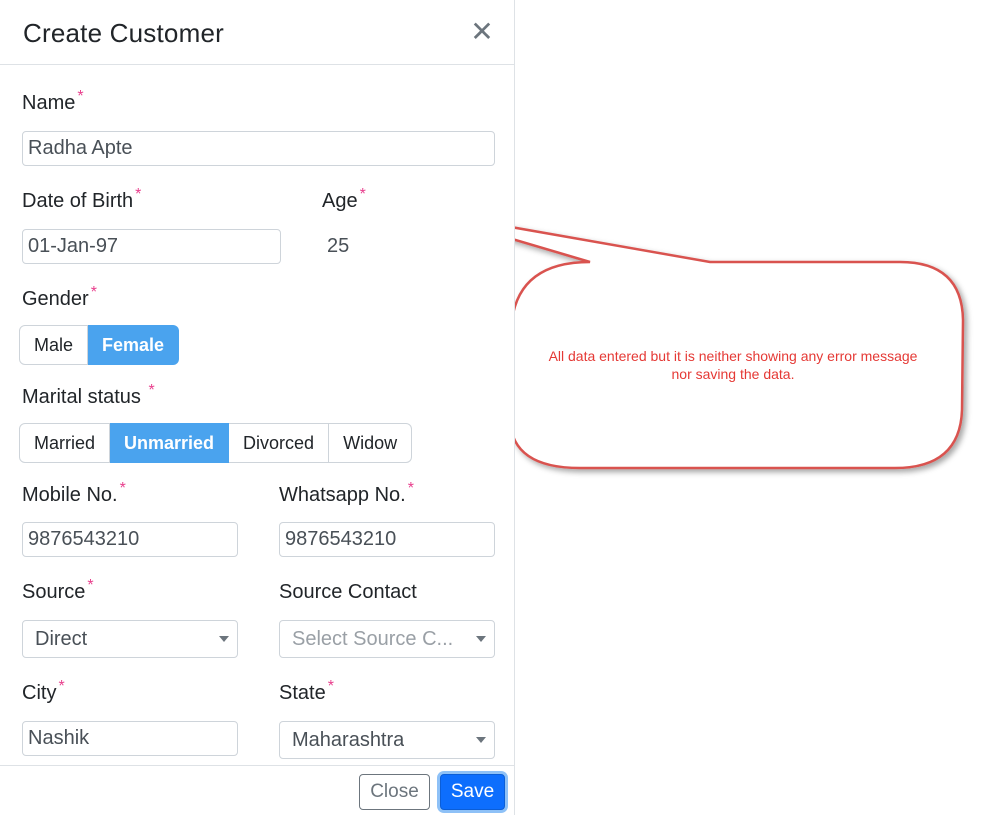 This screenshot has height=815, width=984. What do you see at coordinates (130, 738) in the screenshot?
I see `city-input: Nashik` at bounding box center [130, 738].